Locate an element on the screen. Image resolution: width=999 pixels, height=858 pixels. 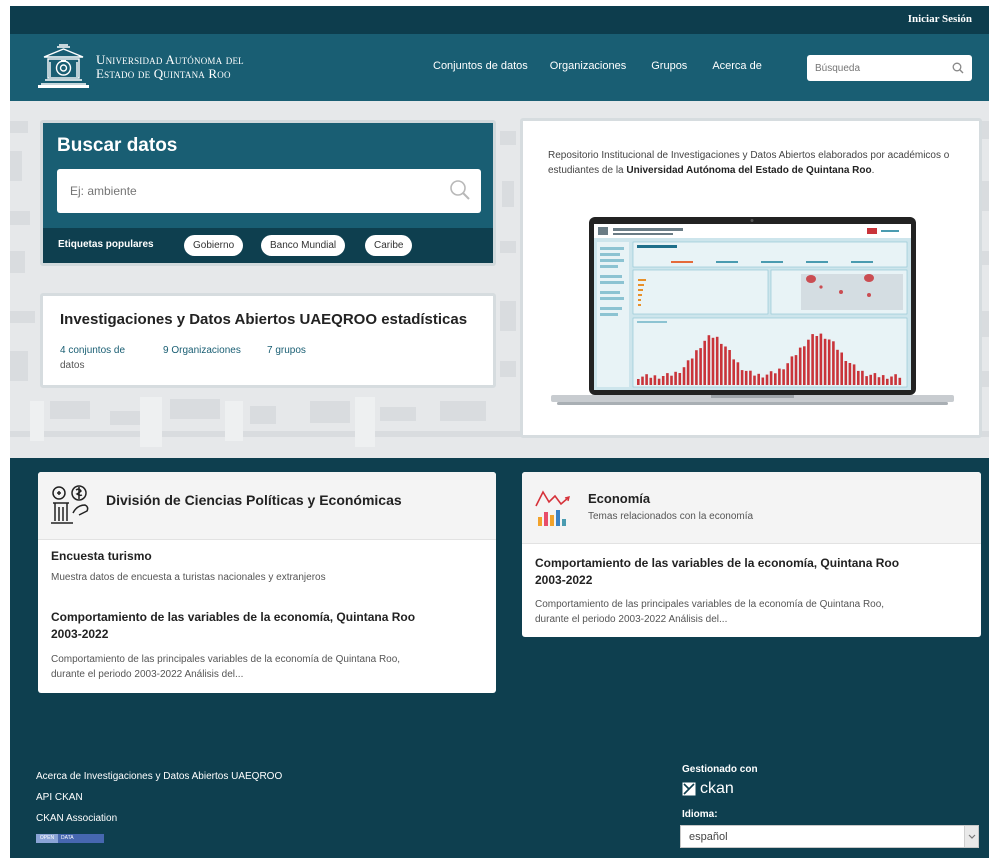
tag-banco-mundial: Banco Mundial is located at coordinates (303, 245).